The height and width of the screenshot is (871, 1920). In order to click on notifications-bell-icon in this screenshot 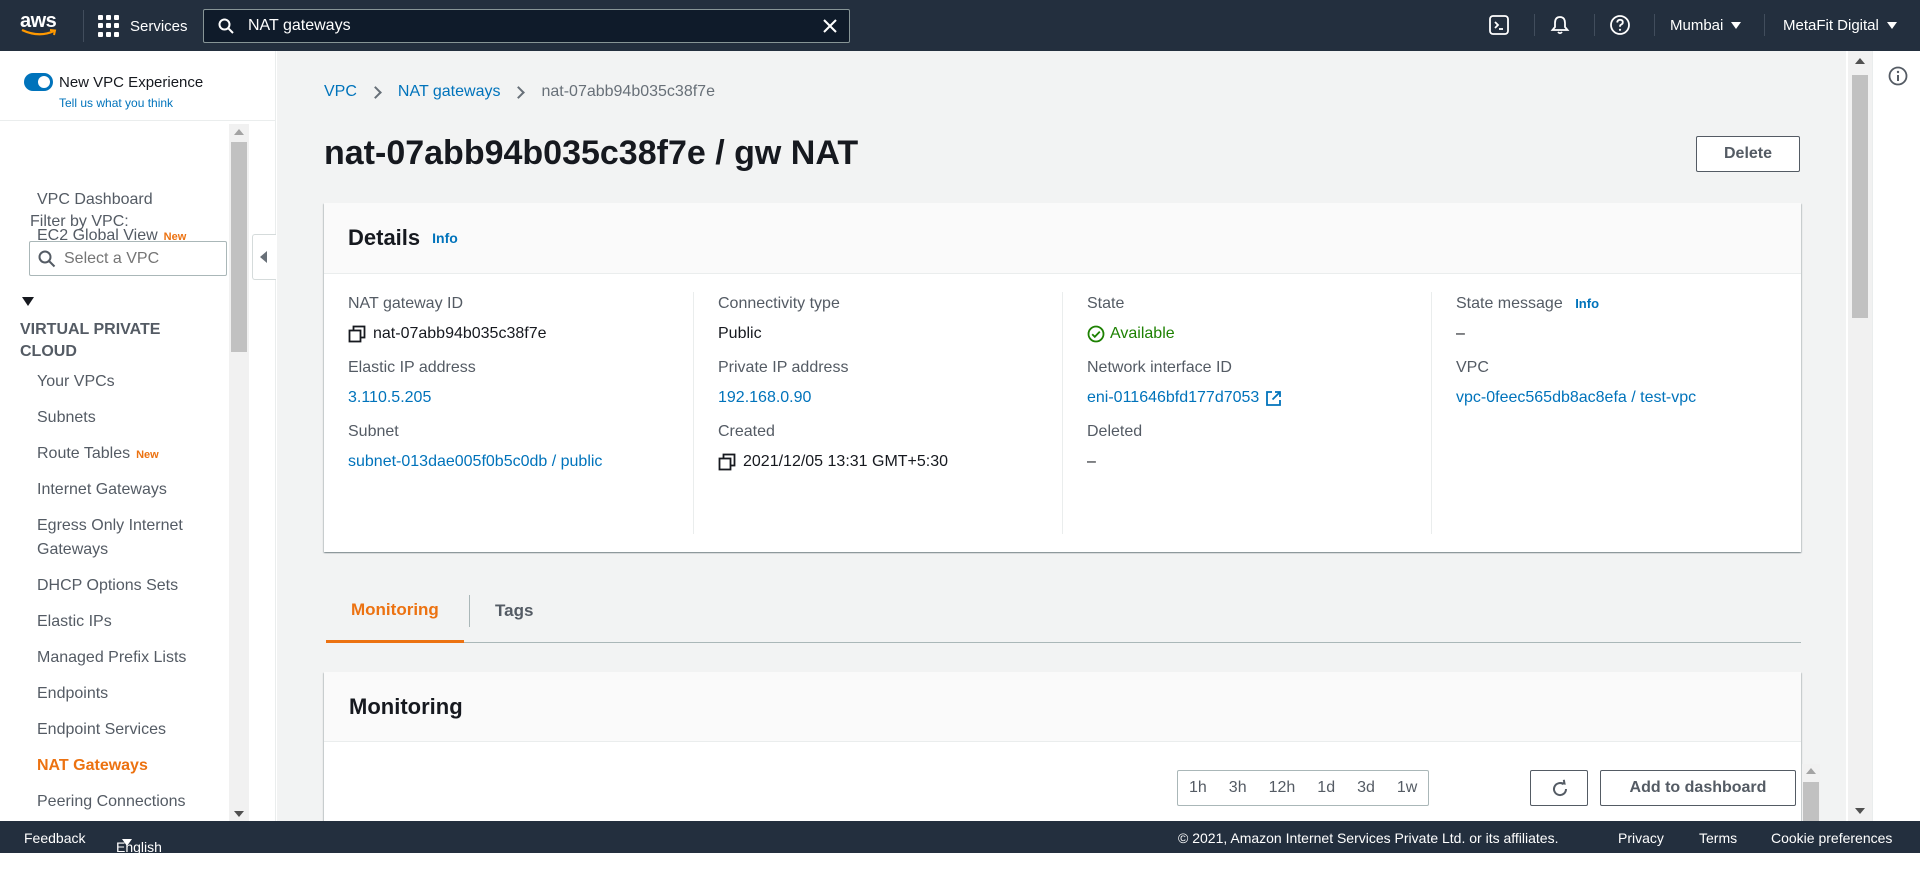, I will do `click(1560, 25)`.